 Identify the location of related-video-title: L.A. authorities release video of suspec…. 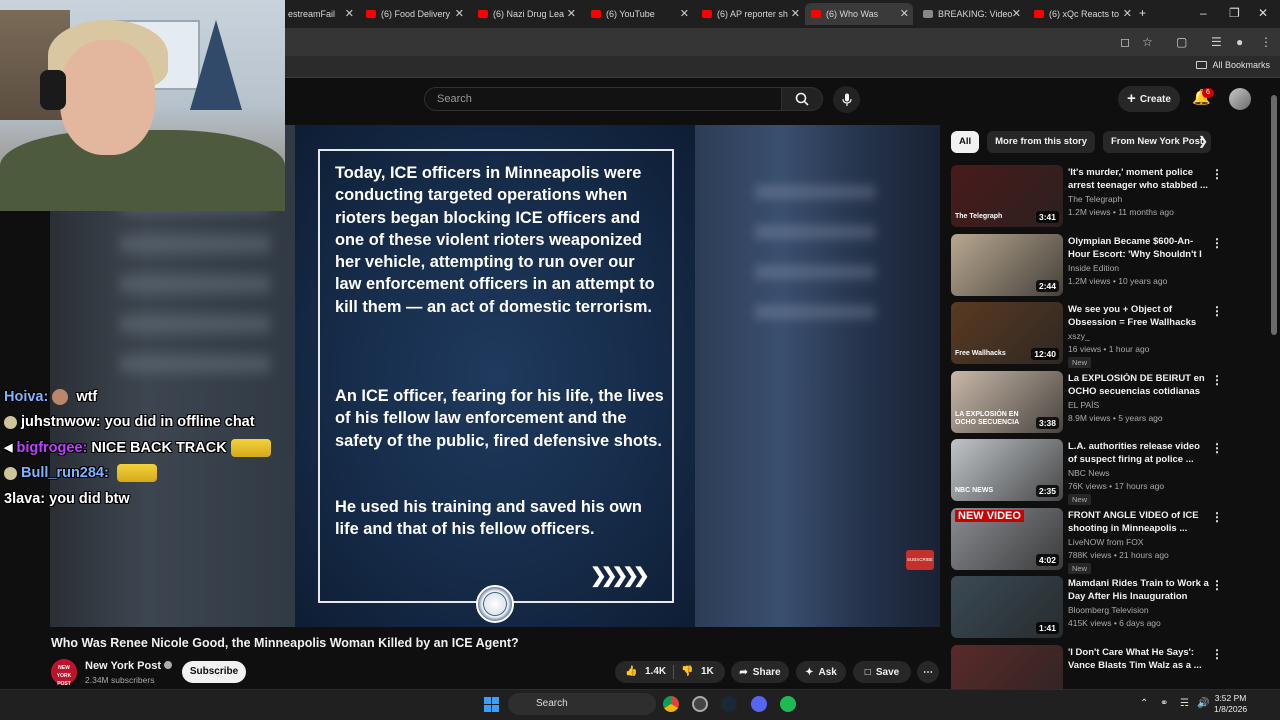
(1139, 453).